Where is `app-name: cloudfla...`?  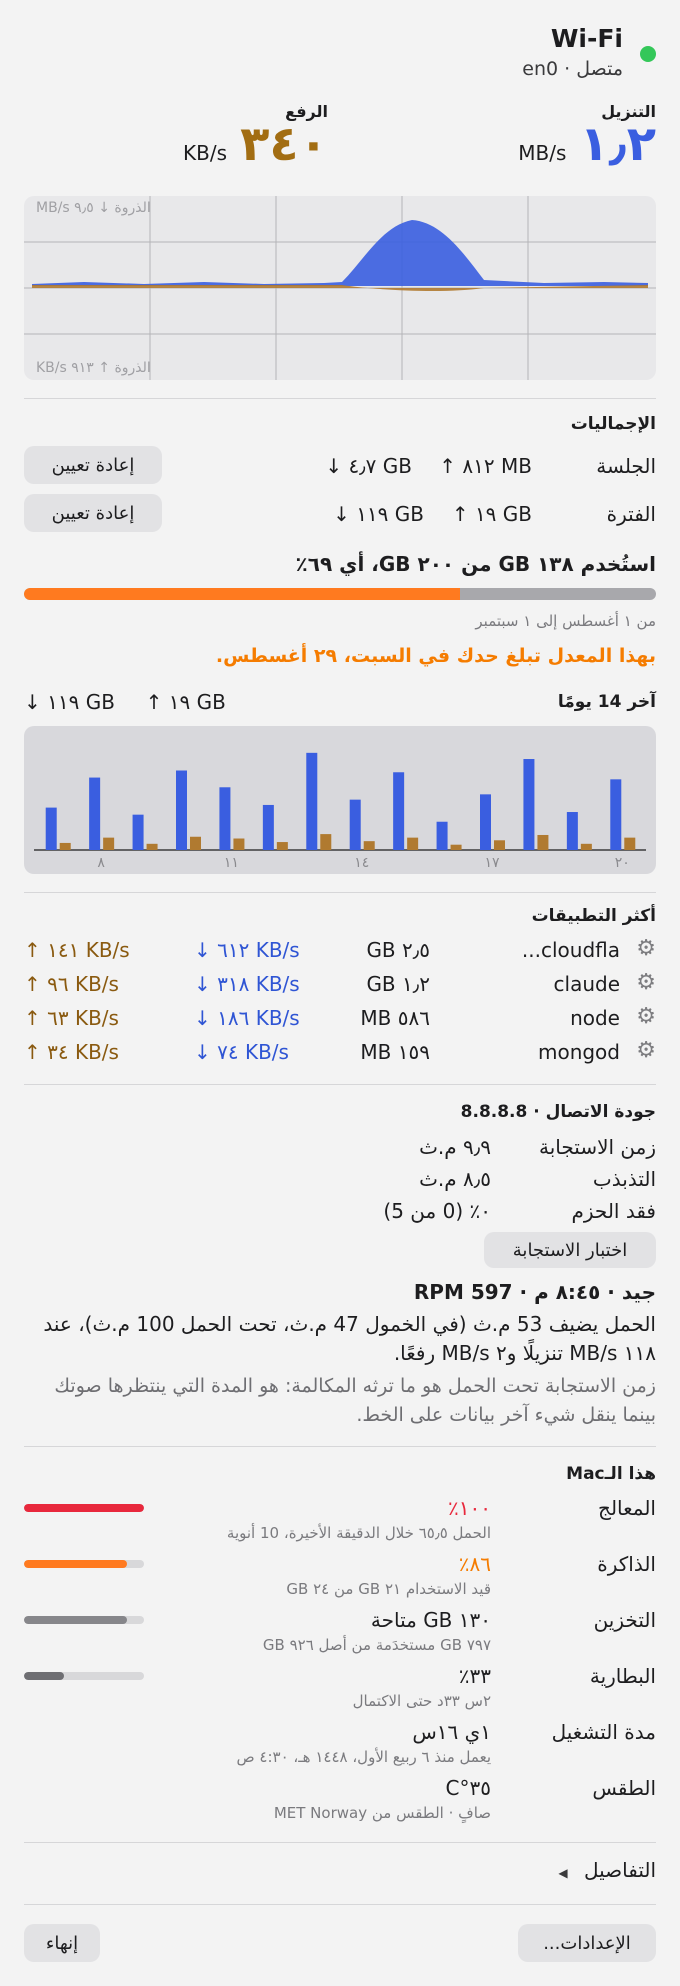 app-name: cloudfla... is located at coordinates (570, 950).